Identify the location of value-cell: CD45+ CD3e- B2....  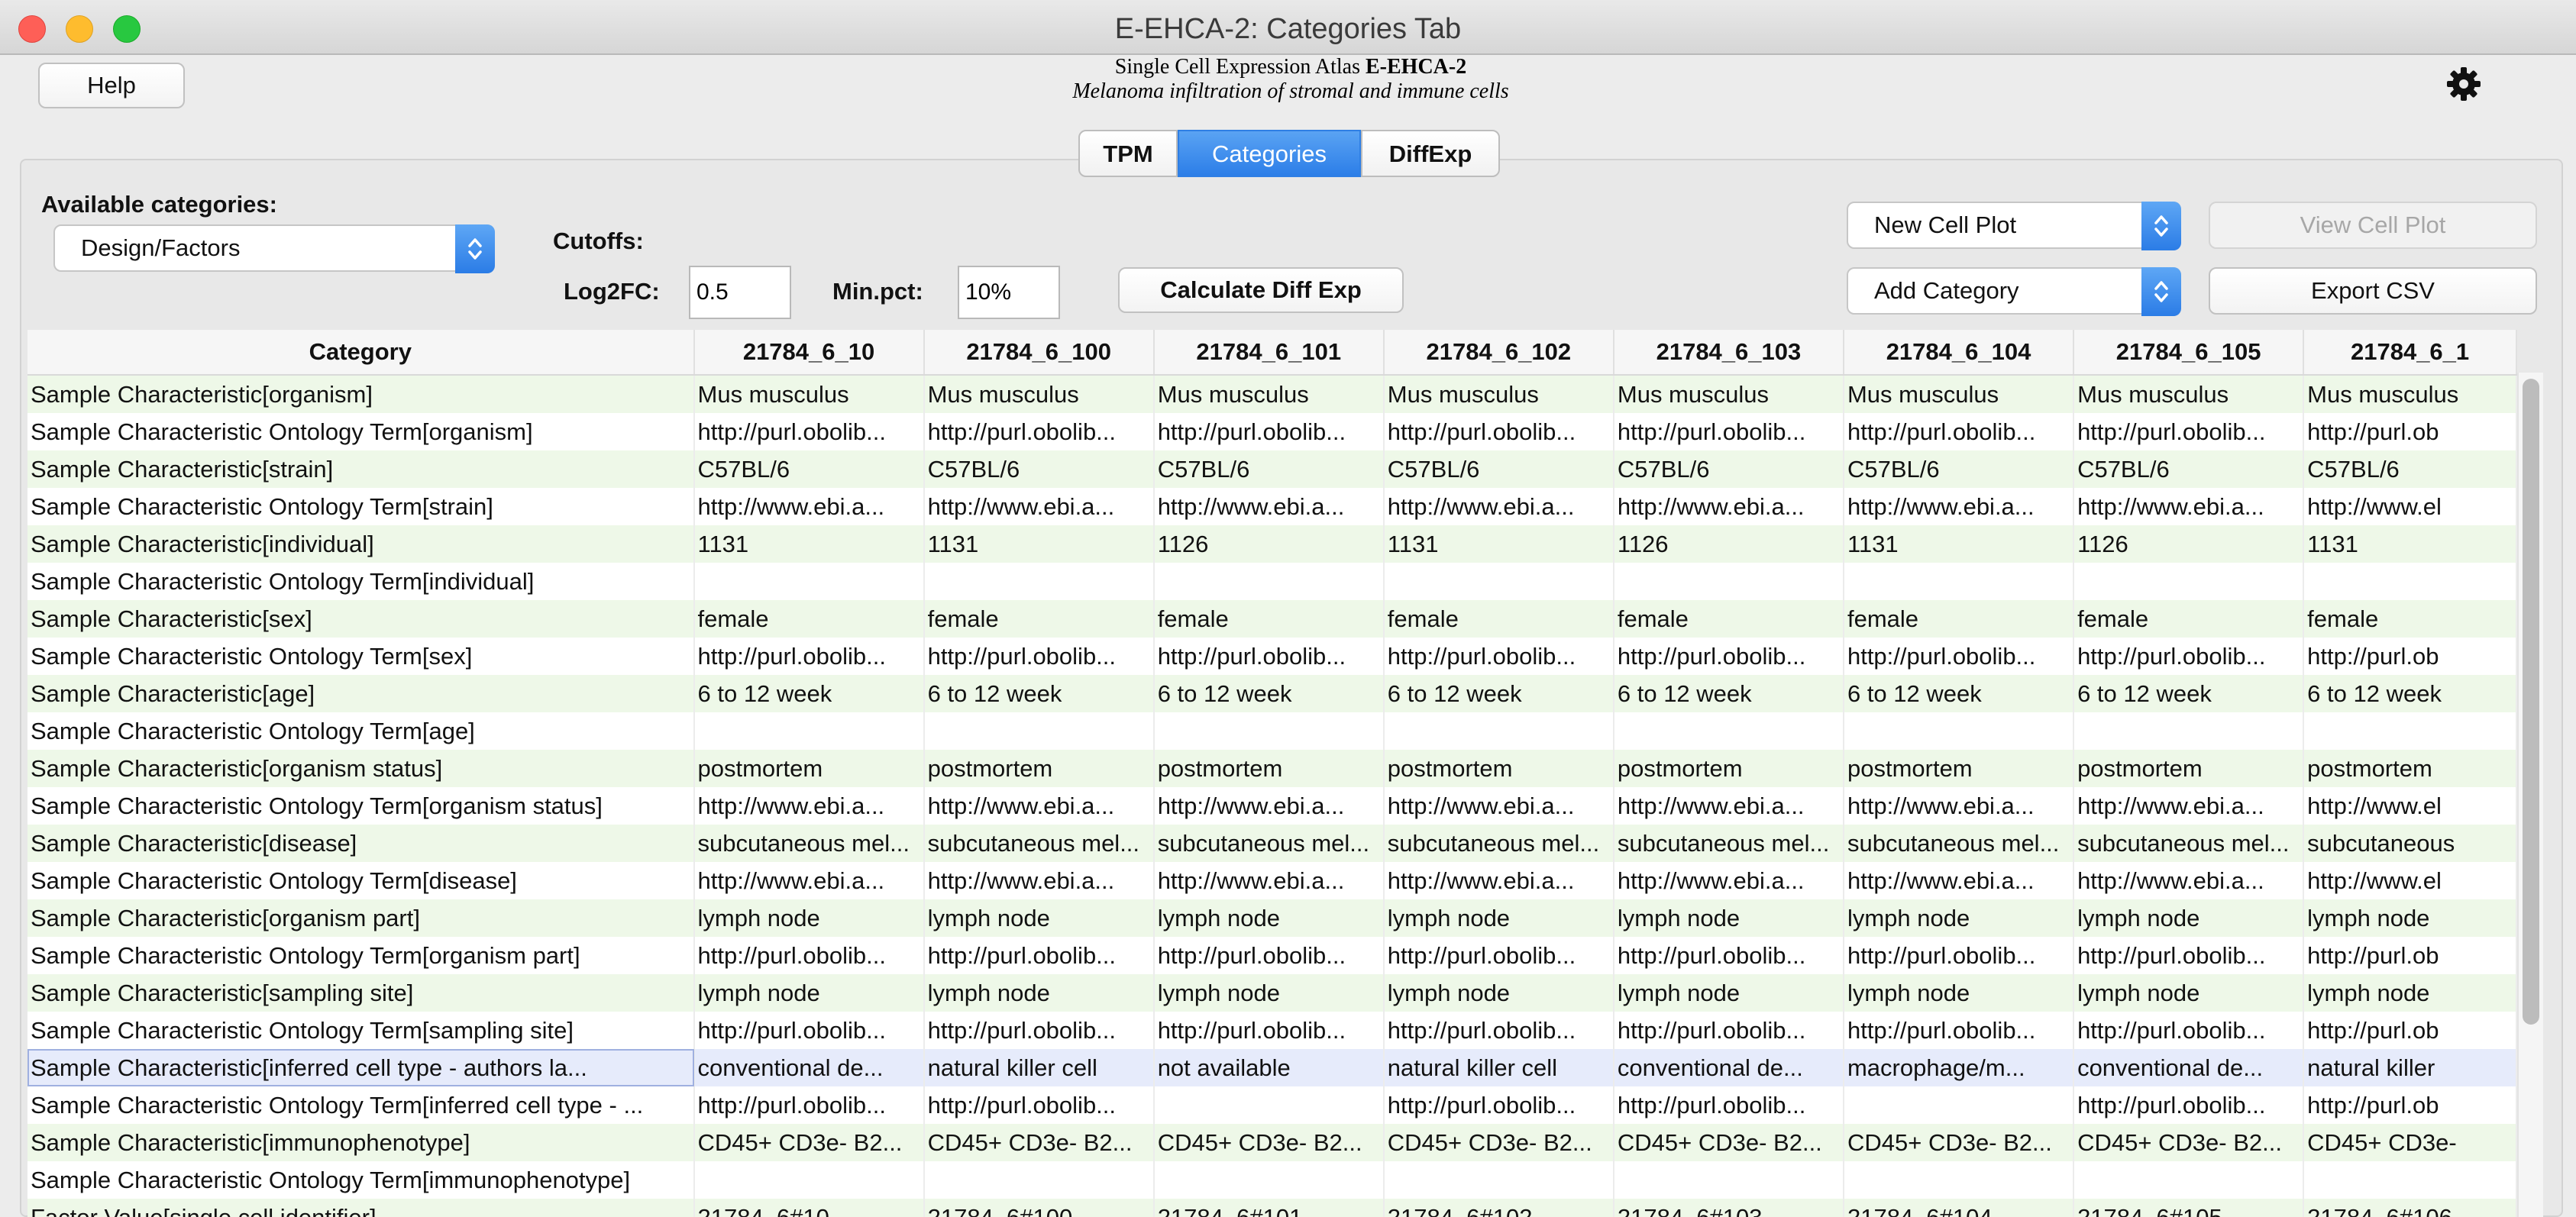
(1039, 1142).